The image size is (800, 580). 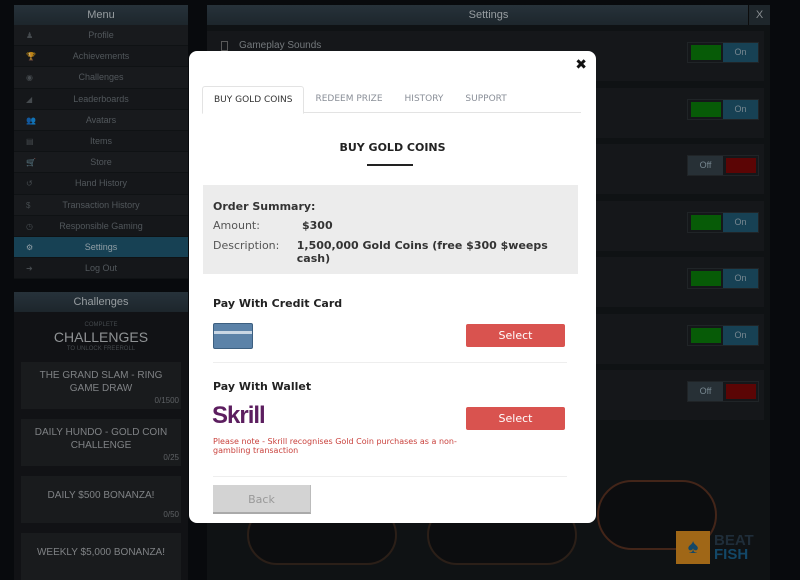 What do you see at coordinates (515, 418) in the screenshot?
I see `skrill-select-button: Select` at bounding box center [515, 418].